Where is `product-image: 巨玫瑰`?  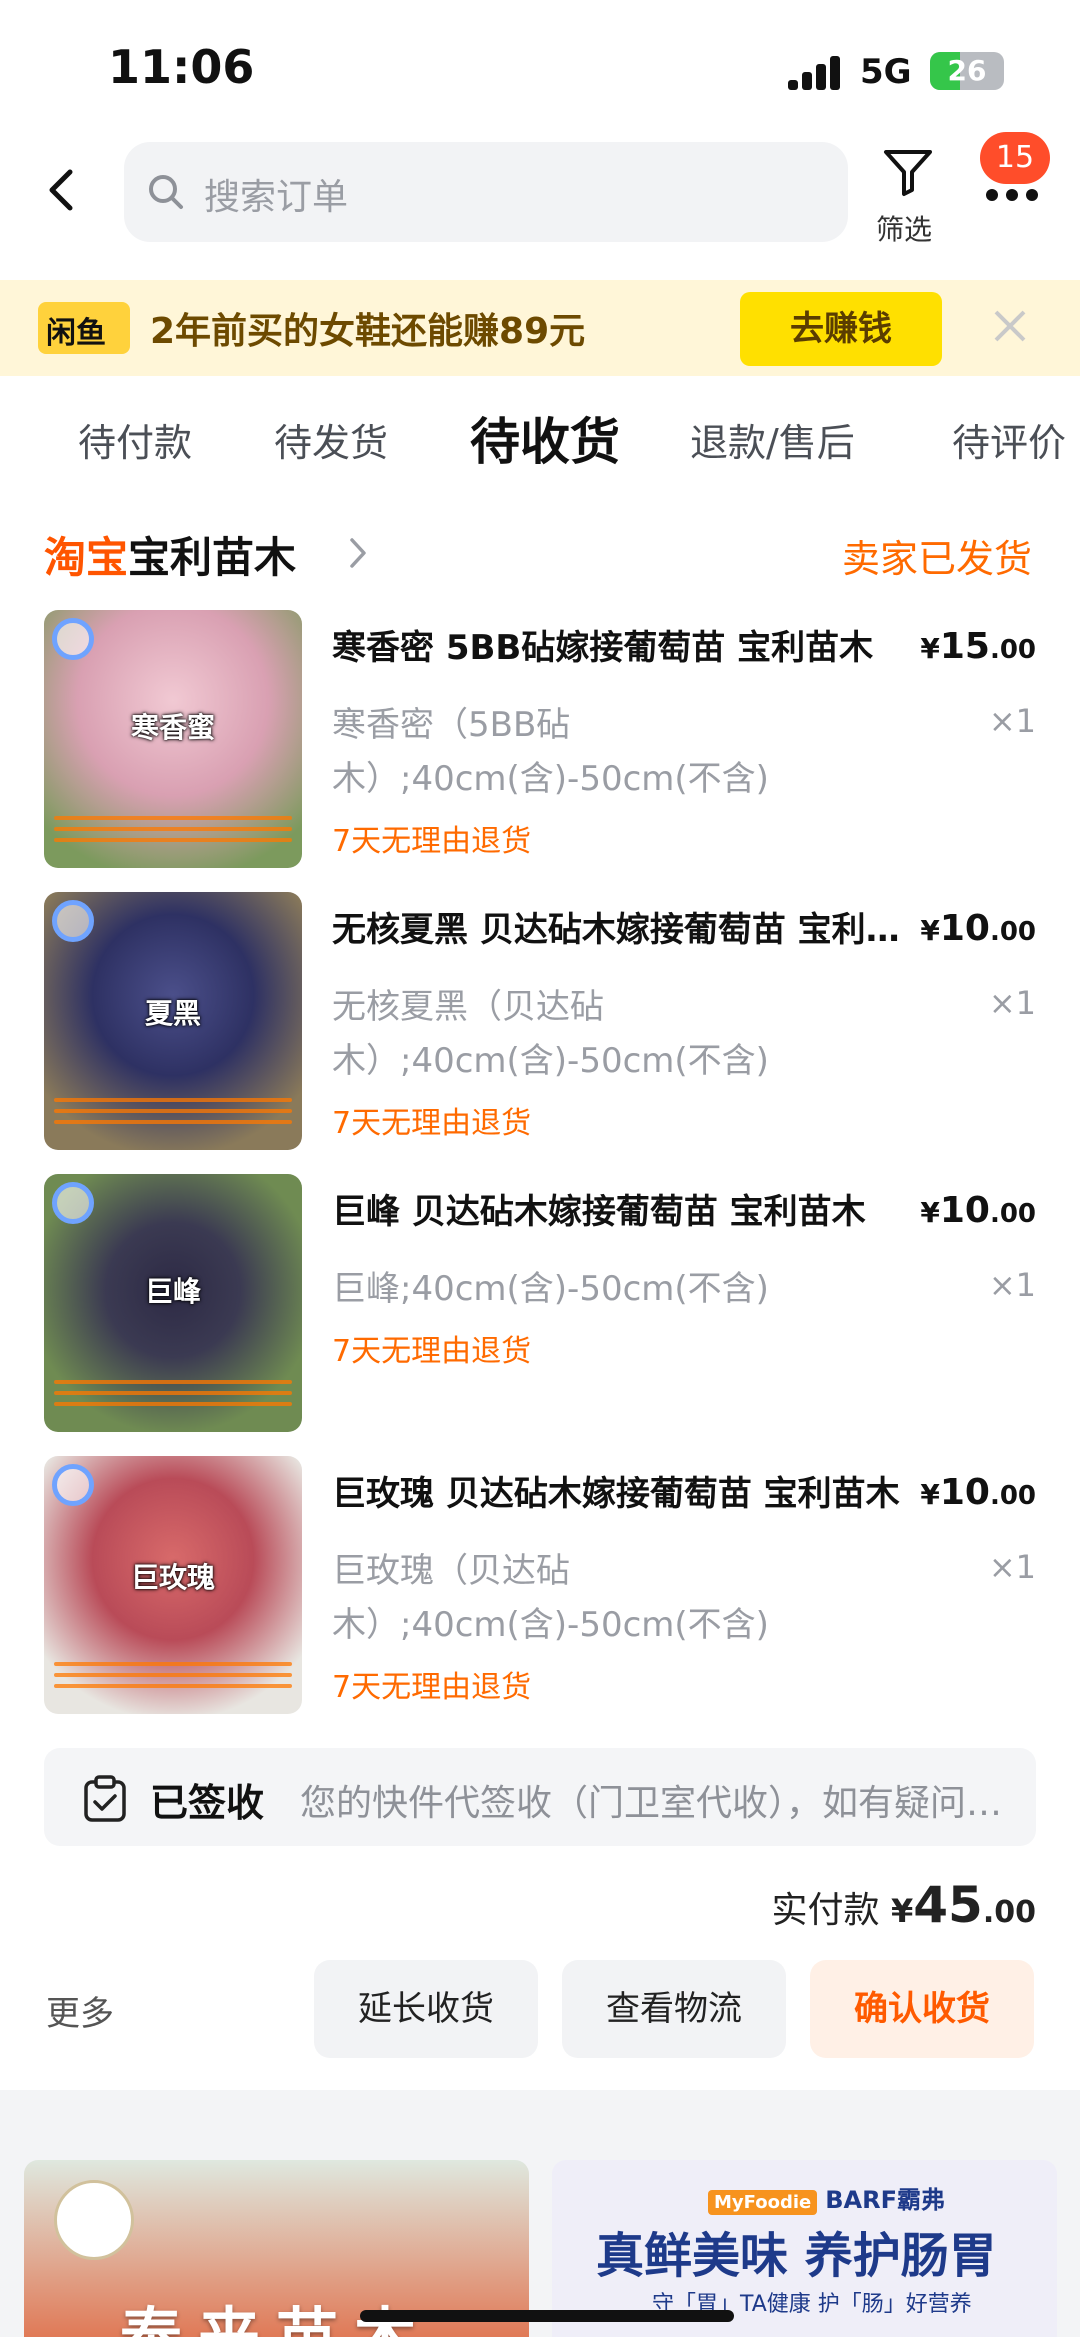 product-image: 巨玫瑰 is located at coordinates (173, 1585).